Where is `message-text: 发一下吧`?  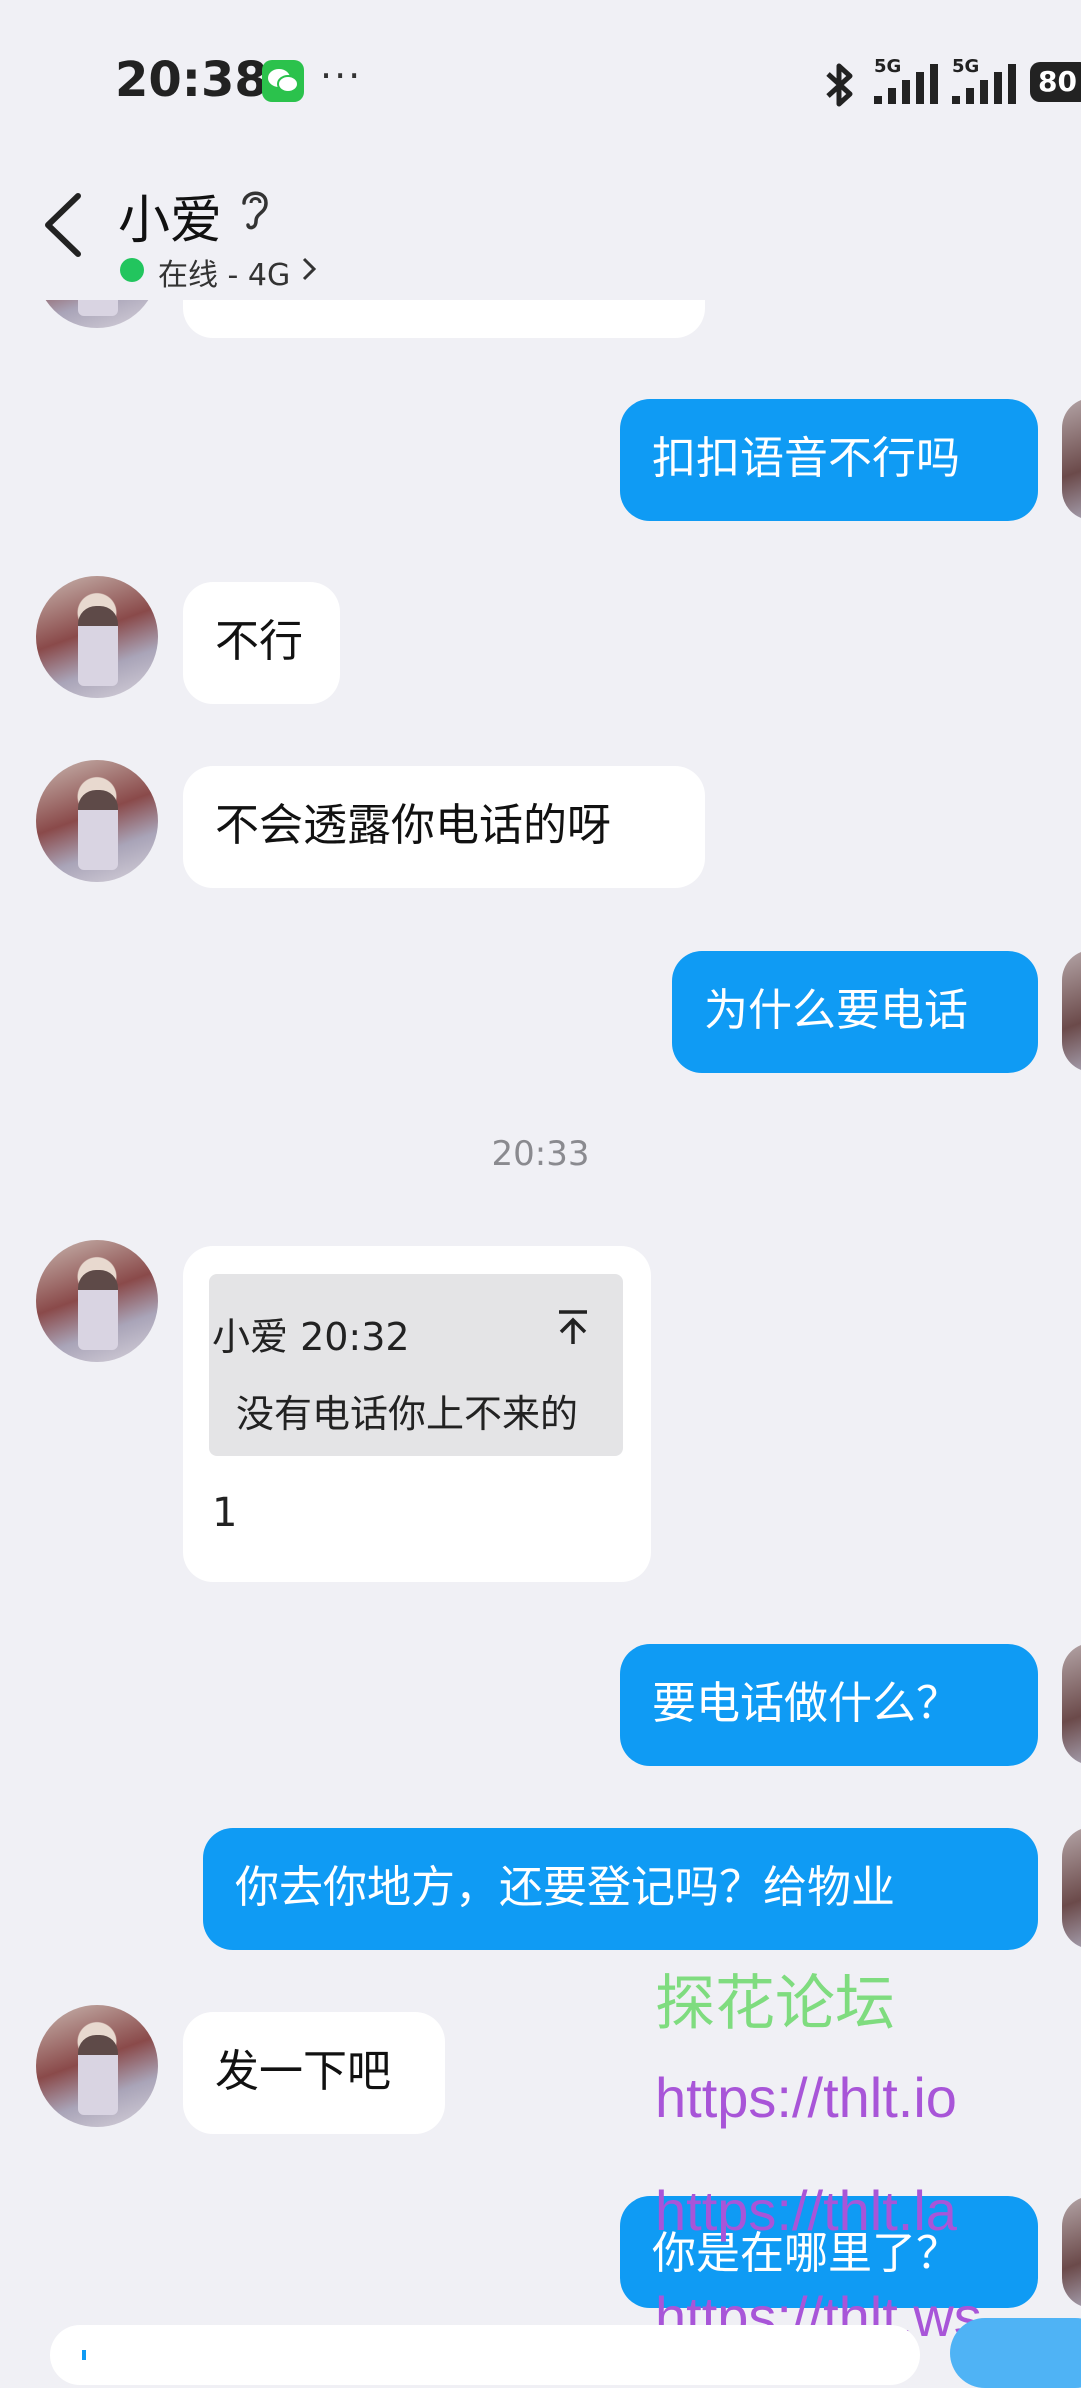 message-text: 发一下吧 is located at coordinates (303, 2071).